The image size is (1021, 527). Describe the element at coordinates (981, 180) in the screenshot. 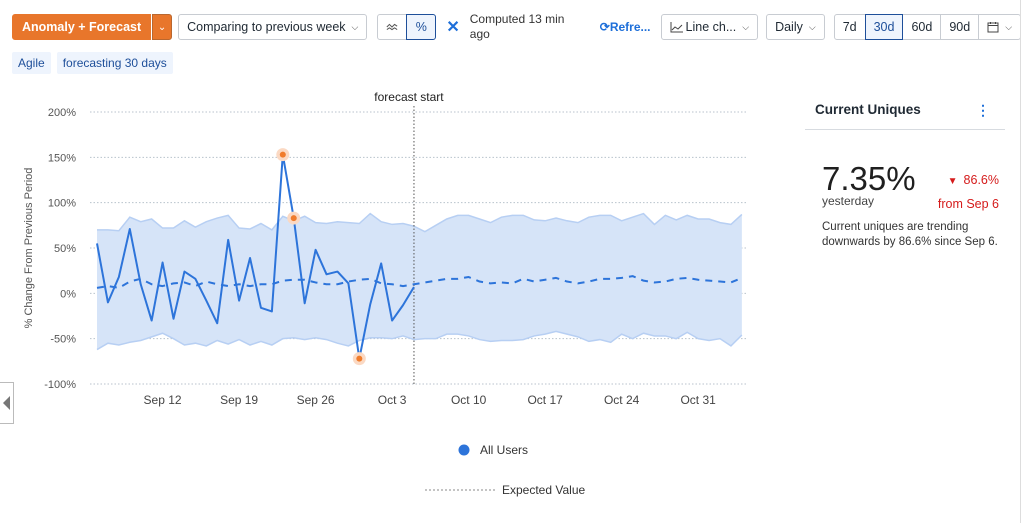

I see `delta-value: 86.6%` at that location.